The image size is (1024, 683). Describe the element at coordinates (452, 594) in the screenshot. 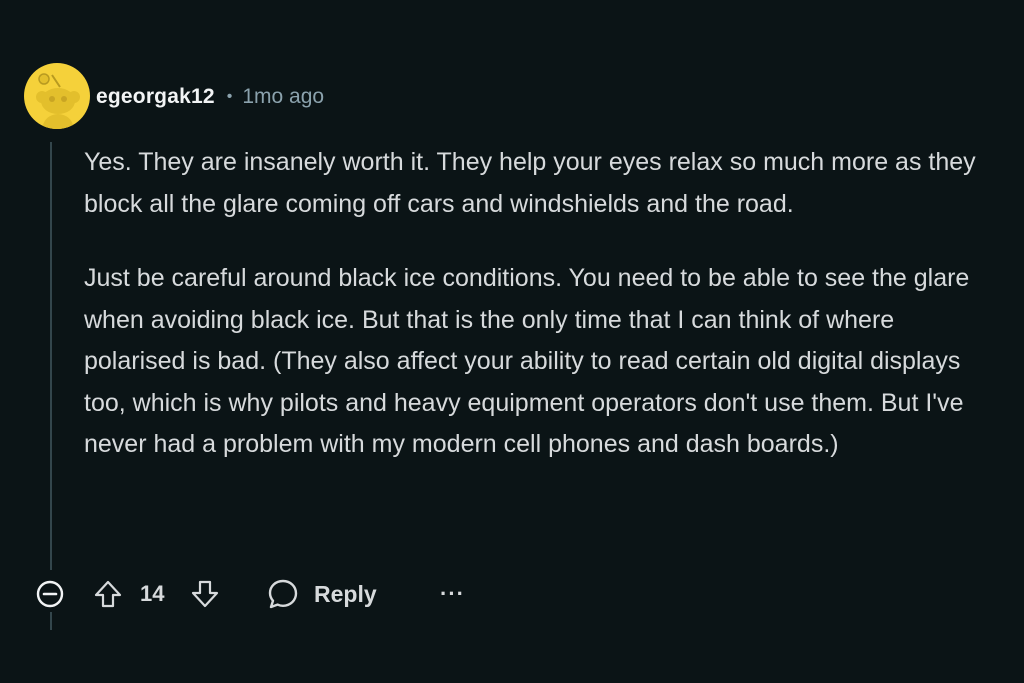

I see `more-options-button: ···` at that location.